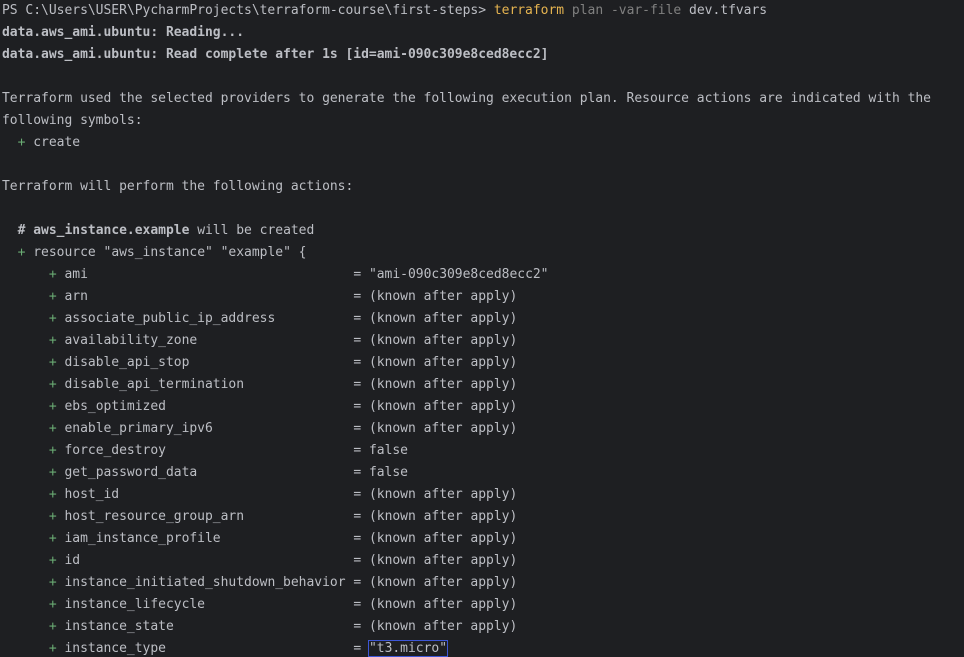  Describe the element at coordinates (408, 648) in the screenshot. I see `highlighted-attribute-value: "t3.micro"` at that location.